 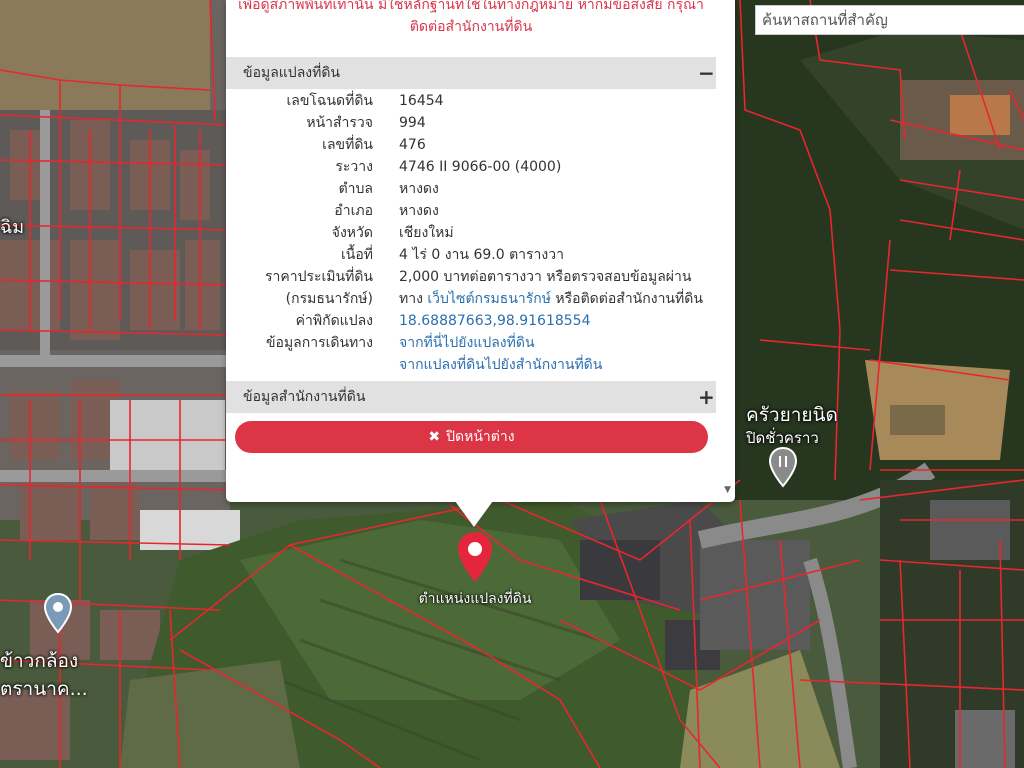 I want to click on place-label-restaurant: ครัวยายนิด ปิดชั่วคราว, so click(x=792, y=425).